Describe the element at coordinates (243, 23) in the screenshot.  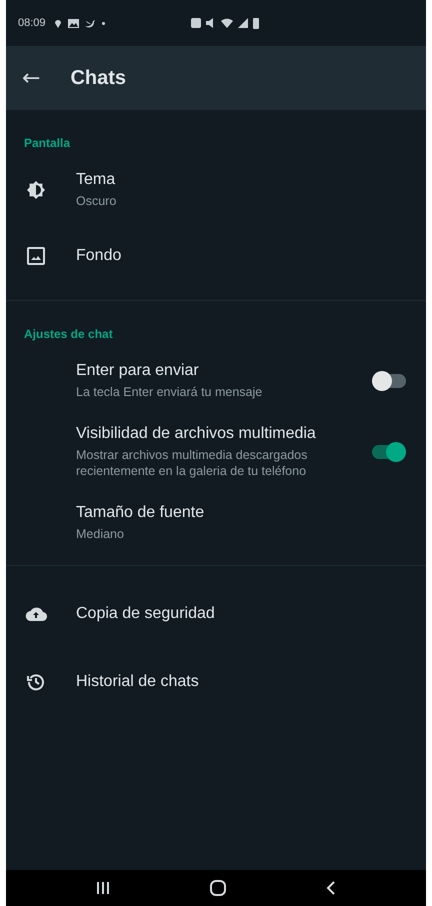
I see `signal-icon` at that location.